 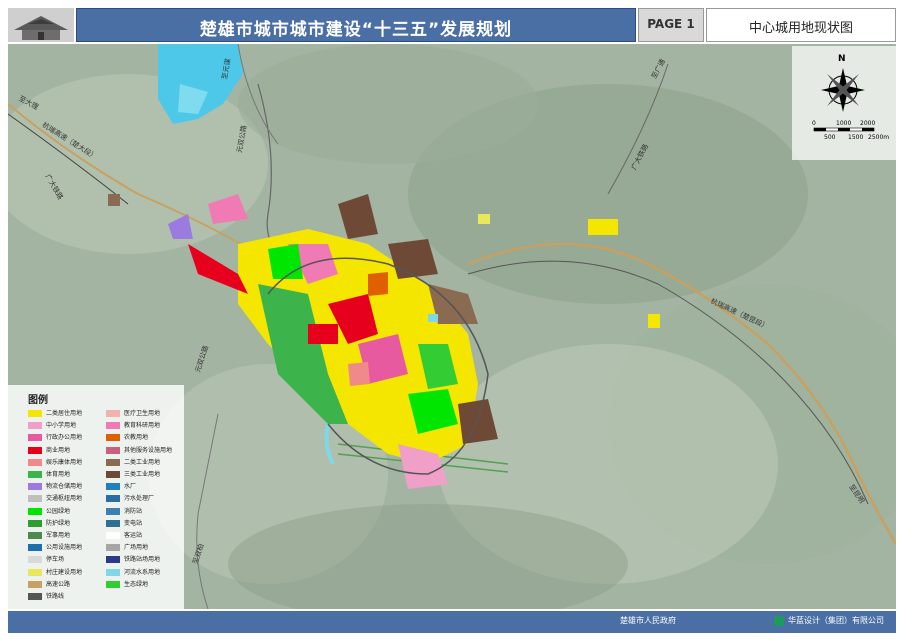 I want to click on legend-label: 高速公路, so click(x=58, y=584).